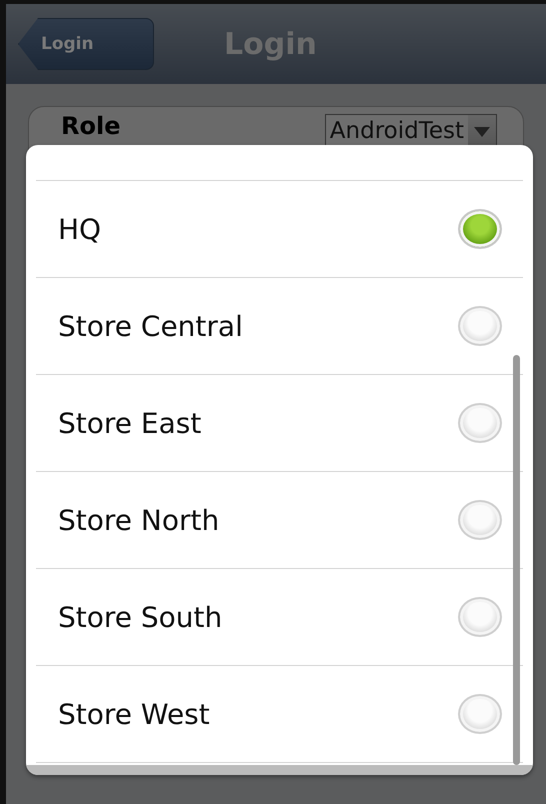 The height and width of the screenshot is (804, 546). Describe the element at coordinates (279, 326) in the screenshot. I see `option-row: Store Central` at that location.